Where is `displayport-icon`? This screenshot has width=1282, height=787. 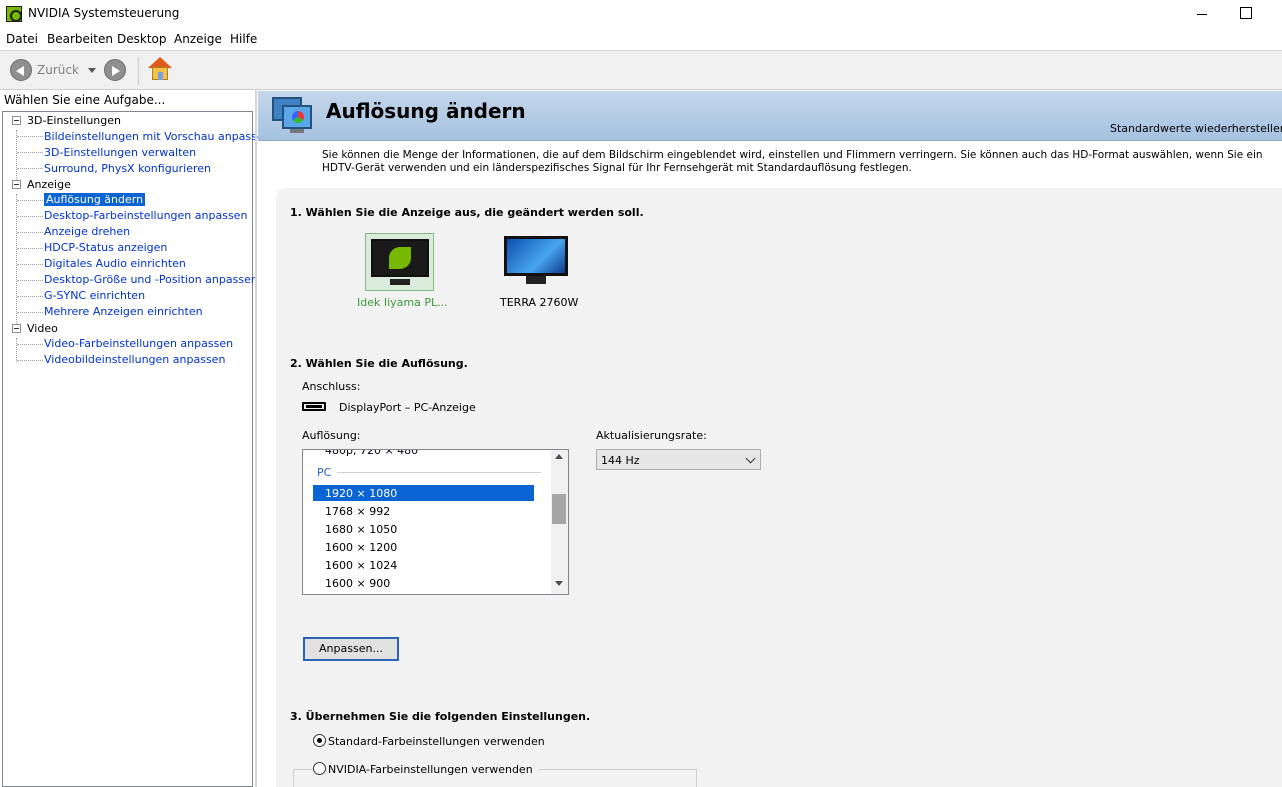 displayport-icon is located at coordinates (314, 406).